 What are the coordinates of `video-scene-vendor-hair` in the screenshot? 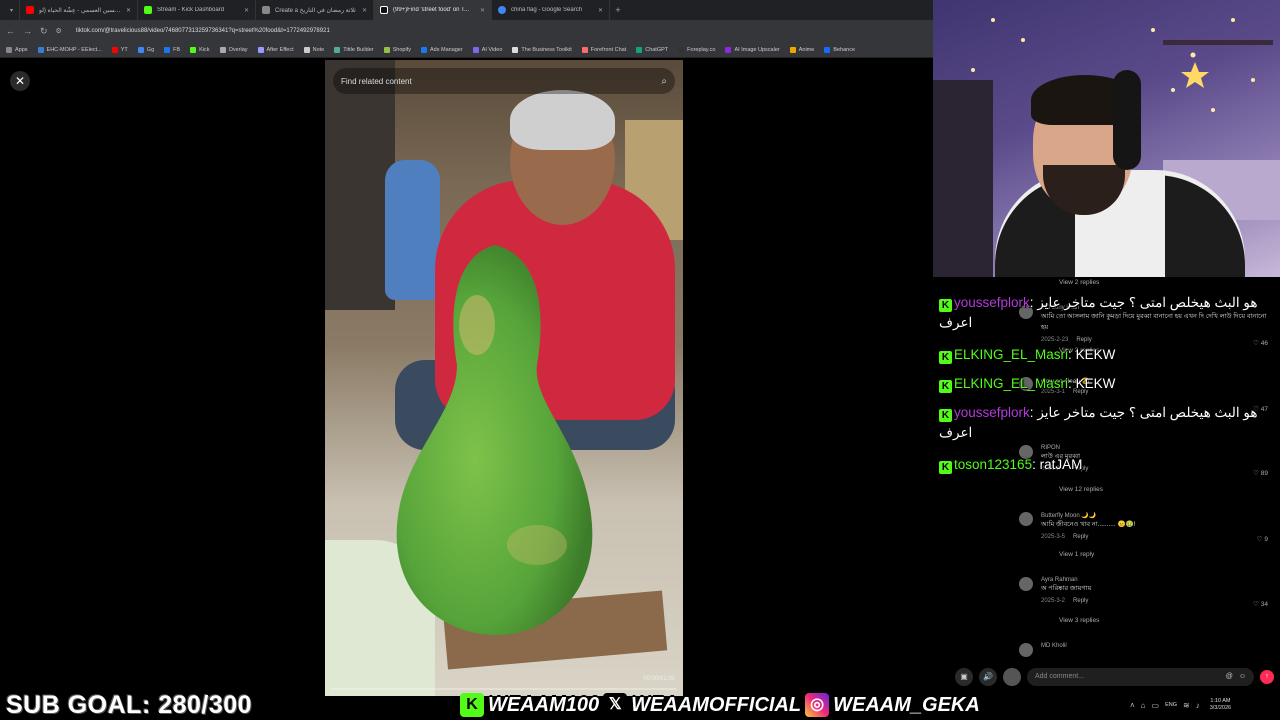 It's located at (562, 120).